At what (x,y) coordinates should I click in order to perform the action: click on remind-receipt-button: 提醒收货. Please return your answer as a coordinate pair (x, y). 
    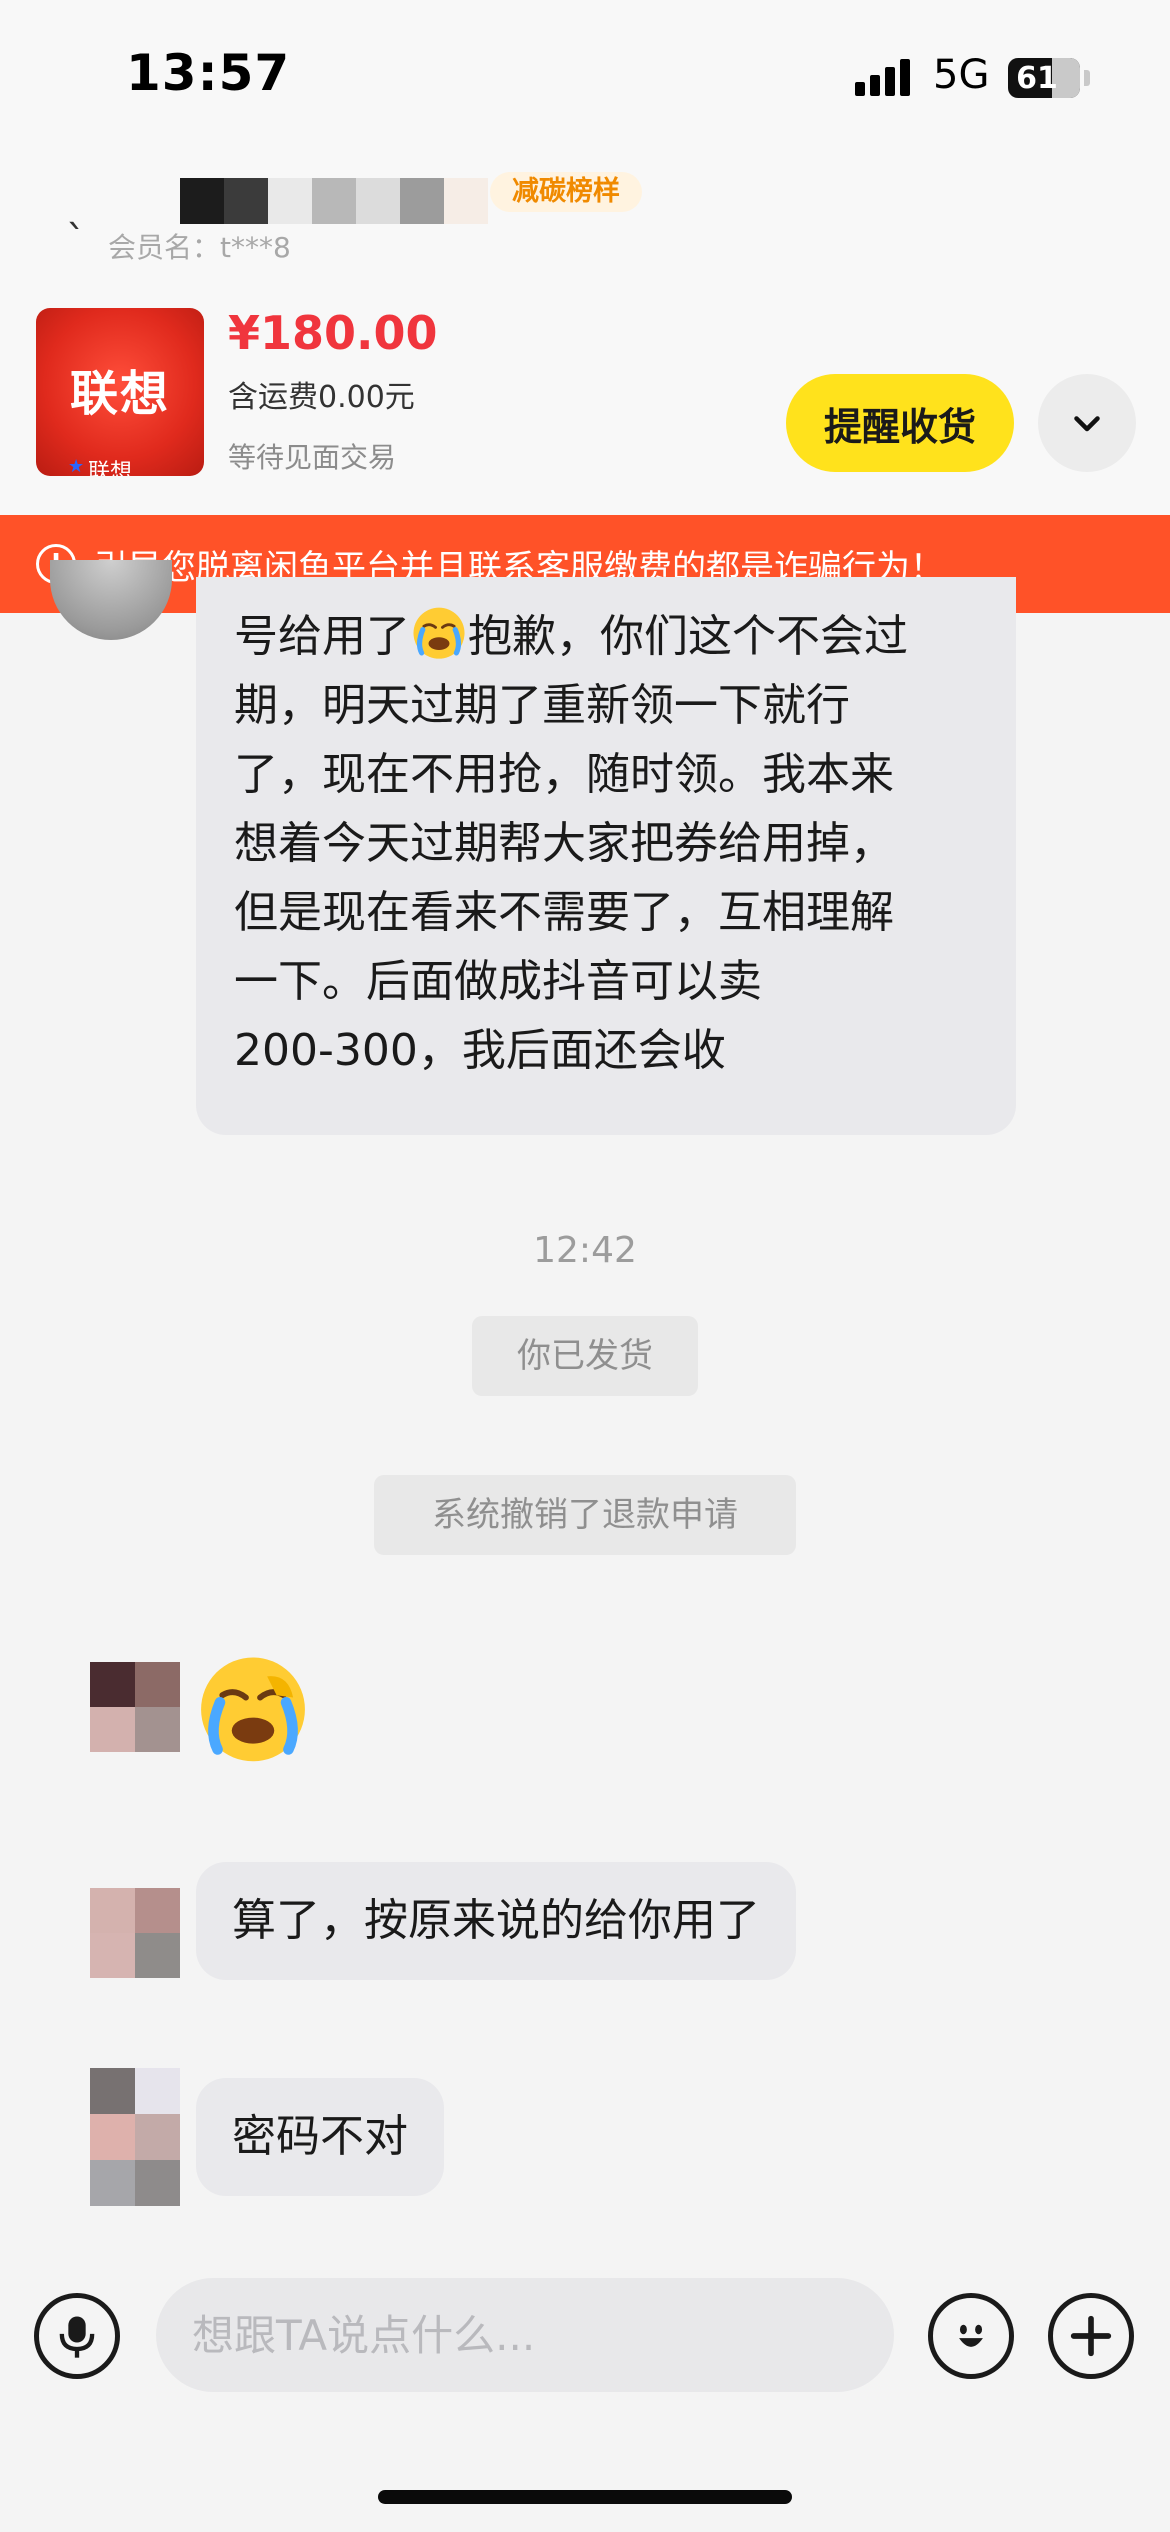
    Looking at the image, I should click on (900, 423).